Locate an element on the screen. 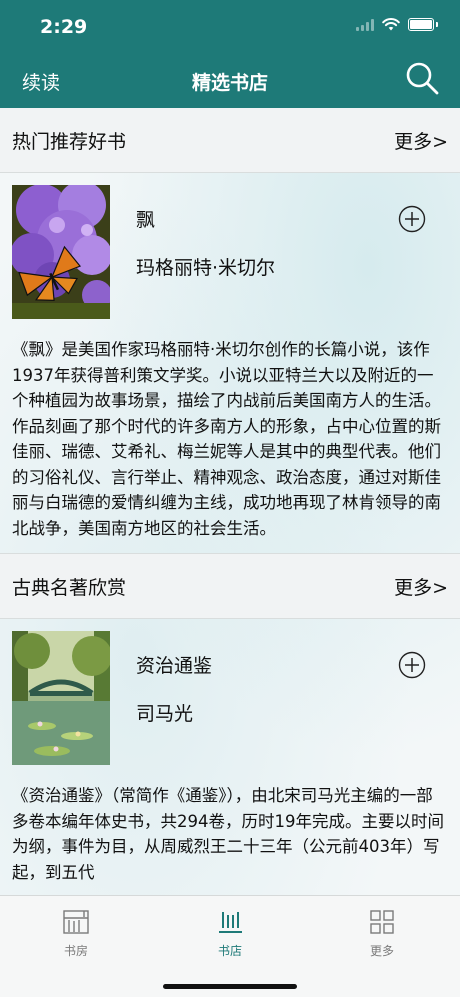 The height and width of the screenshot is (997, 460). tab-bookstore: 书店 is located at coordinates (230, 933).